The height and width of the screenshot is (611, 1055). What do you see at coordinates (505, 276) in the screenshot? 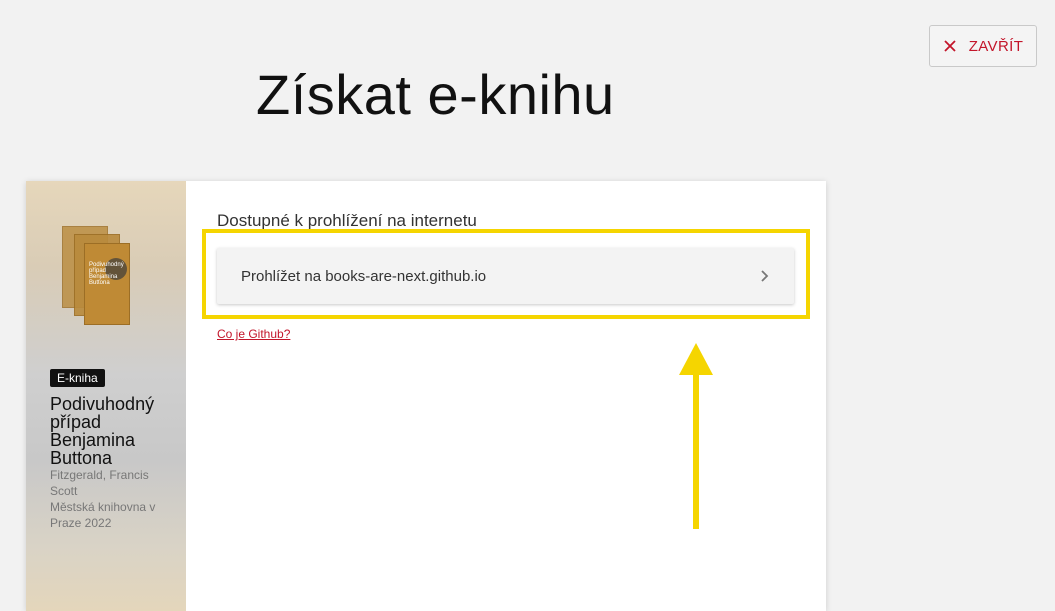
I see `browse-online-button: Prohlížet na books-are-next.github.io` at bounding box center [505, 276].